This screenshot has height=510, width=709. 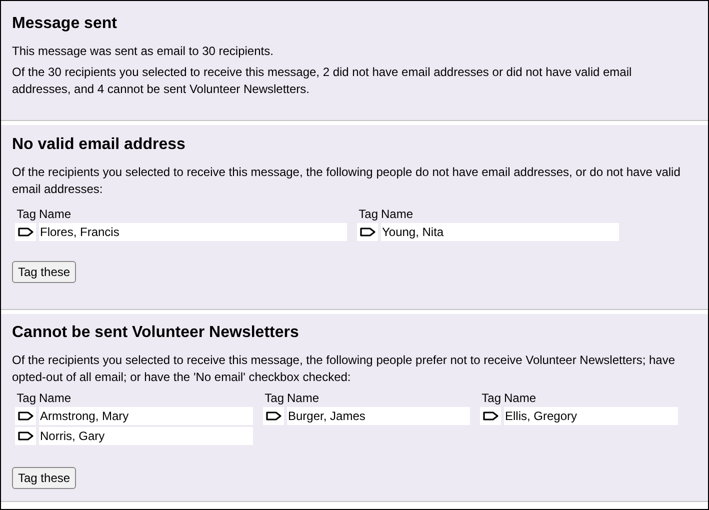 I want to click on message-text: Of the recipients you selected to receive this message, the following people prefer not to receive Volunteer Newsletters; have opted-out of all email; or have the 'No email' checkbox checked:, so click(x=344, y=369).